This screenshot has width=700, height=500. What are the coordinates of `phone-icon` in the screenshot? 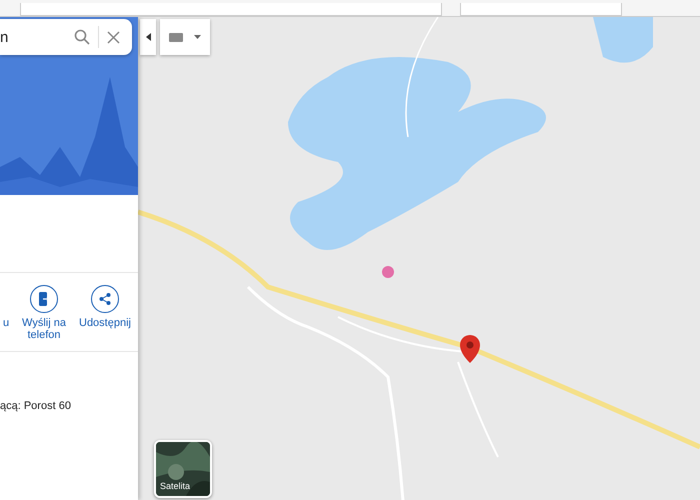 It's located at (44, 299).